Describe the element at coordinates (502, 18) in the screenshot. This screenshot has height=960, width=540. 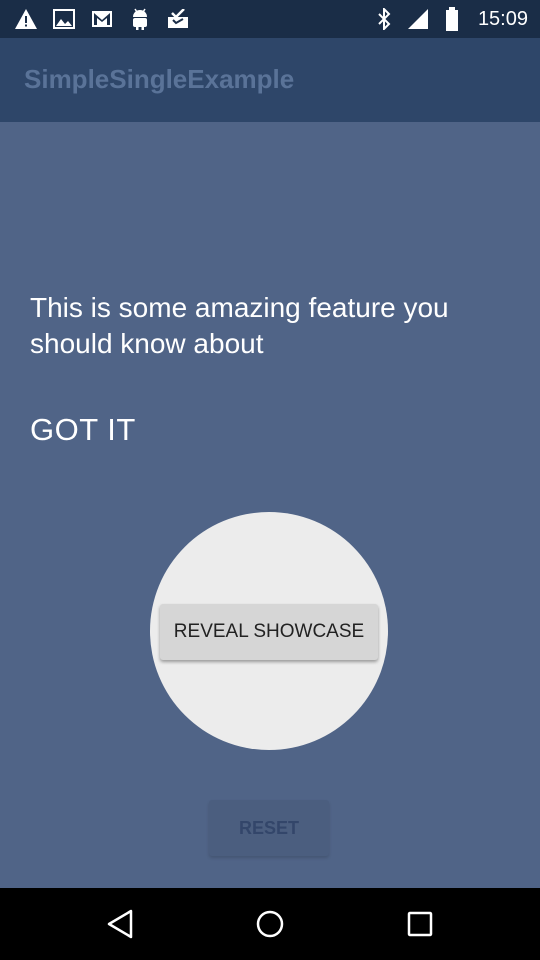
I see `clock: 15:09` at that location.